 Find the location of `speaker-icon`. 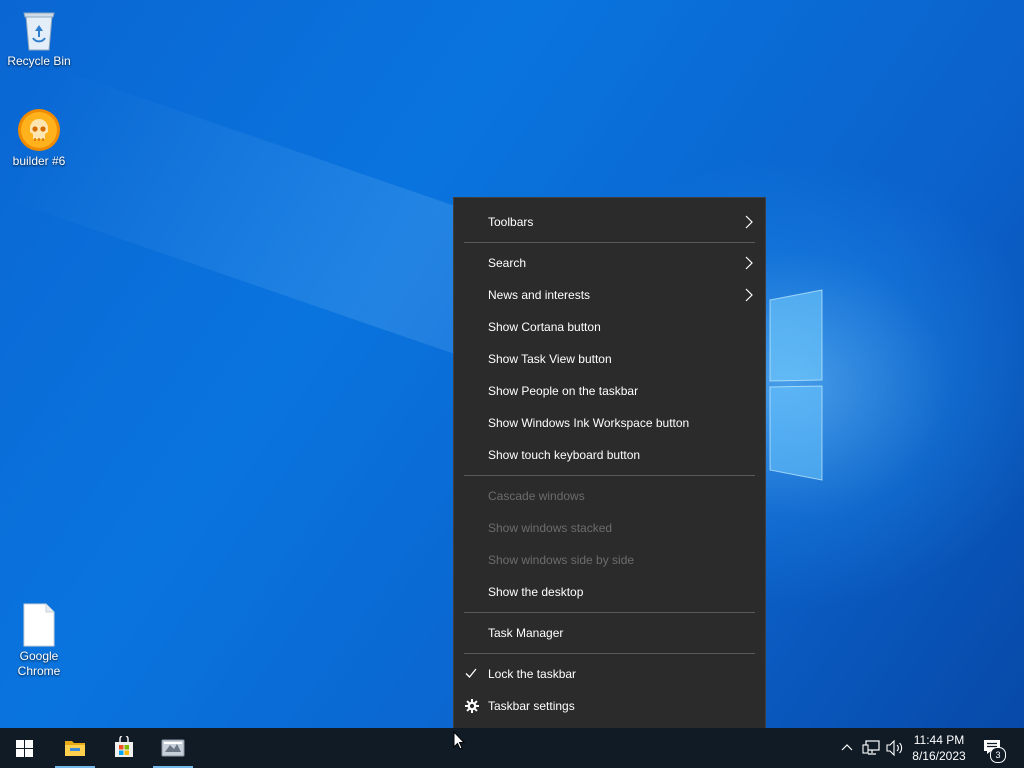

speaker-icon is located at coordinates (894, 748).